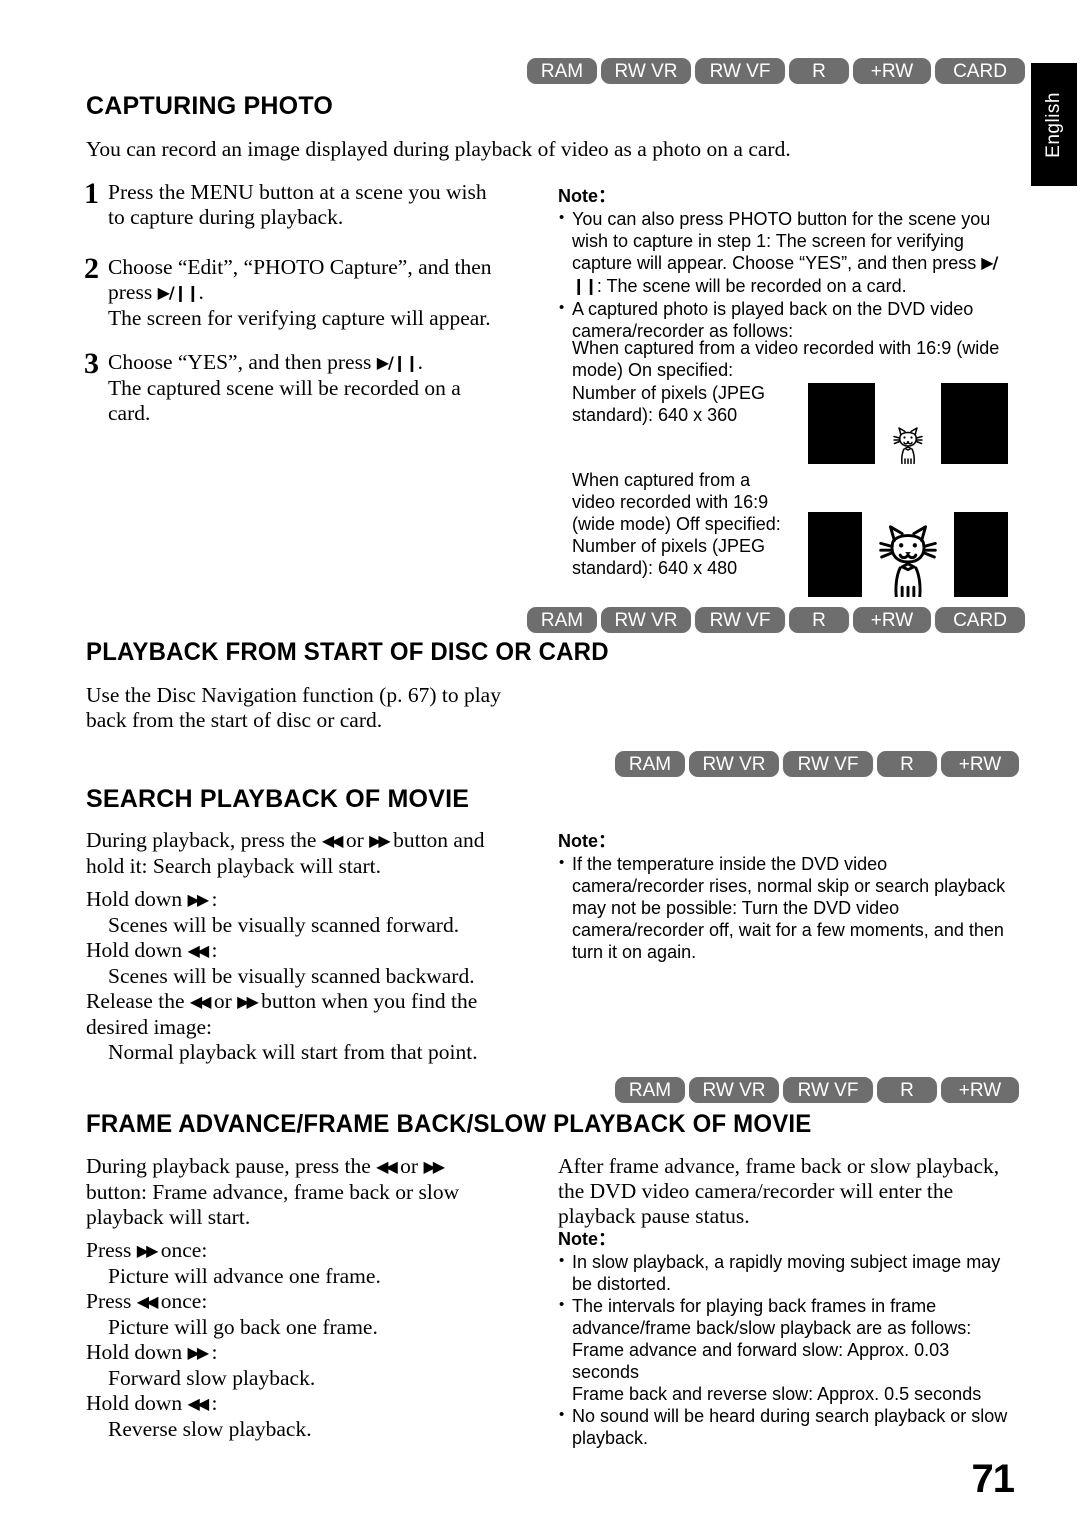 This screenshot has width=1080, height=1529. I want to click on search-line-1-mid: or, so click(355, 840).